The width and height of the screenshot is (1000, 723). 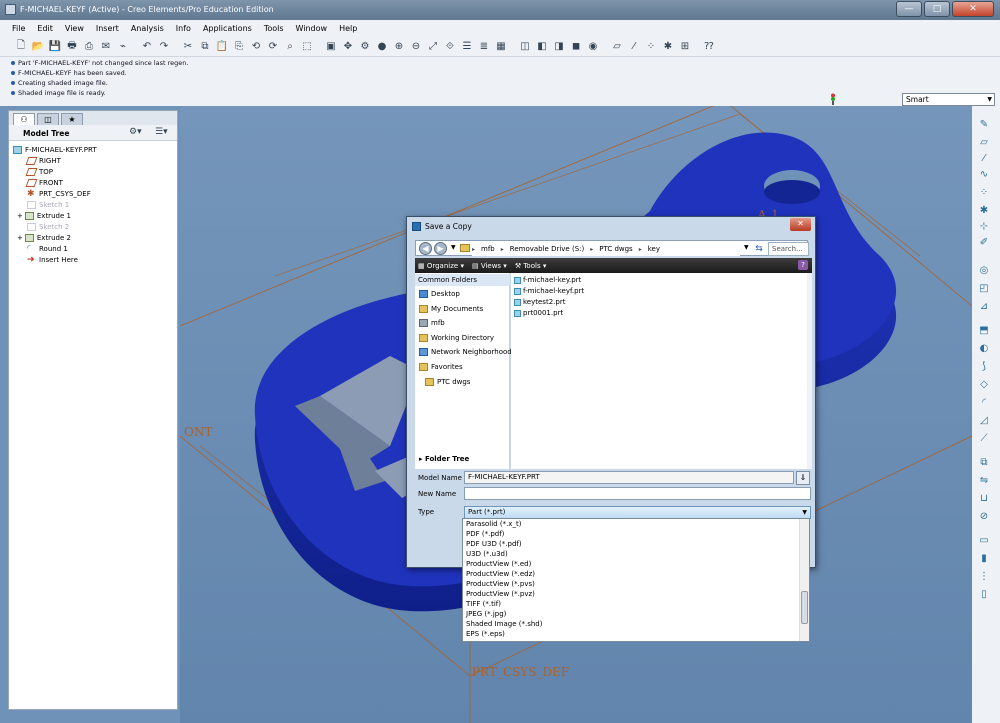 I want to click on back-icon: ◀, so click(x=425, y=248).